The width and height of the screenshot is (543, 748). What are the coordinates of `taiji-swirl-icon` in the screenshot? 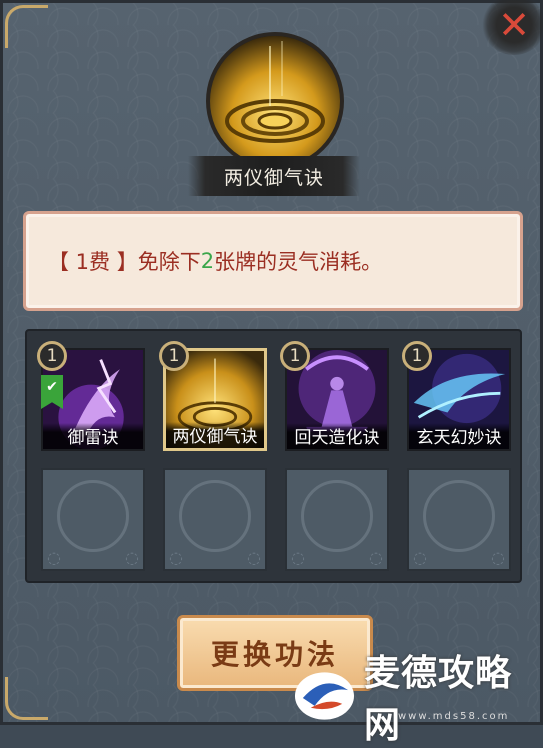 It's located at (275, 101).